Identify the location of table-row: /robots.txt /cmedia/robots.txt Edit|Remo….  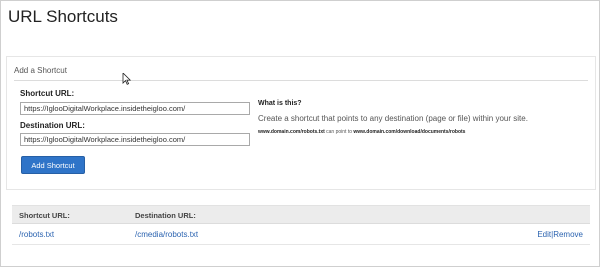
(301, 234).